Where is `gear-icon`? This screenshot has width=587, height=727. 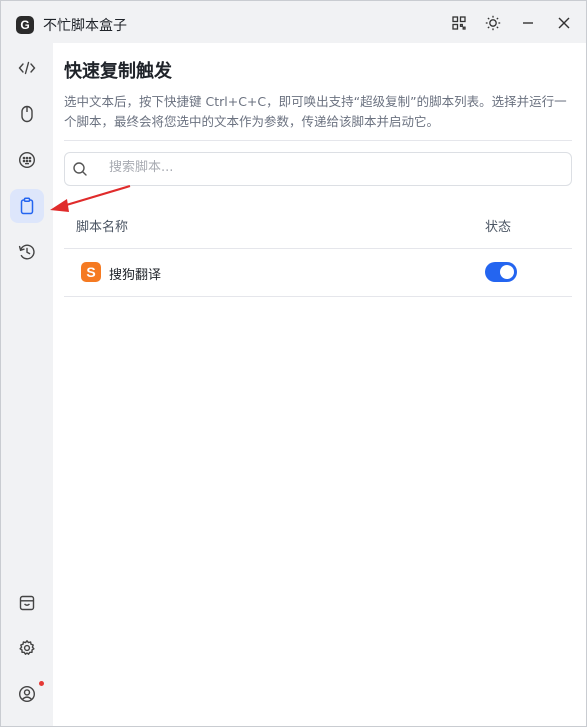 gear-icon is located at coordinates (27, 647).